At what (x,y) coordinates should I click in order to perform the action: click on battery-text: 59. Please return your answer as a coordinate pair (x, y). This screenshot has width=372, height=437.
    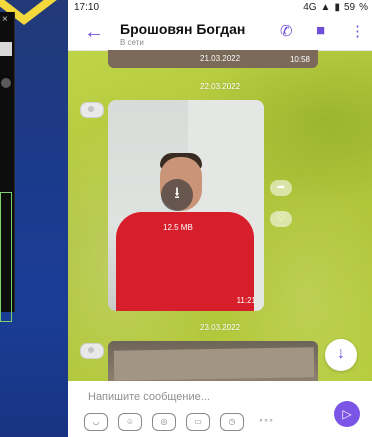
    Looking at the image, I should click on (349, 7).